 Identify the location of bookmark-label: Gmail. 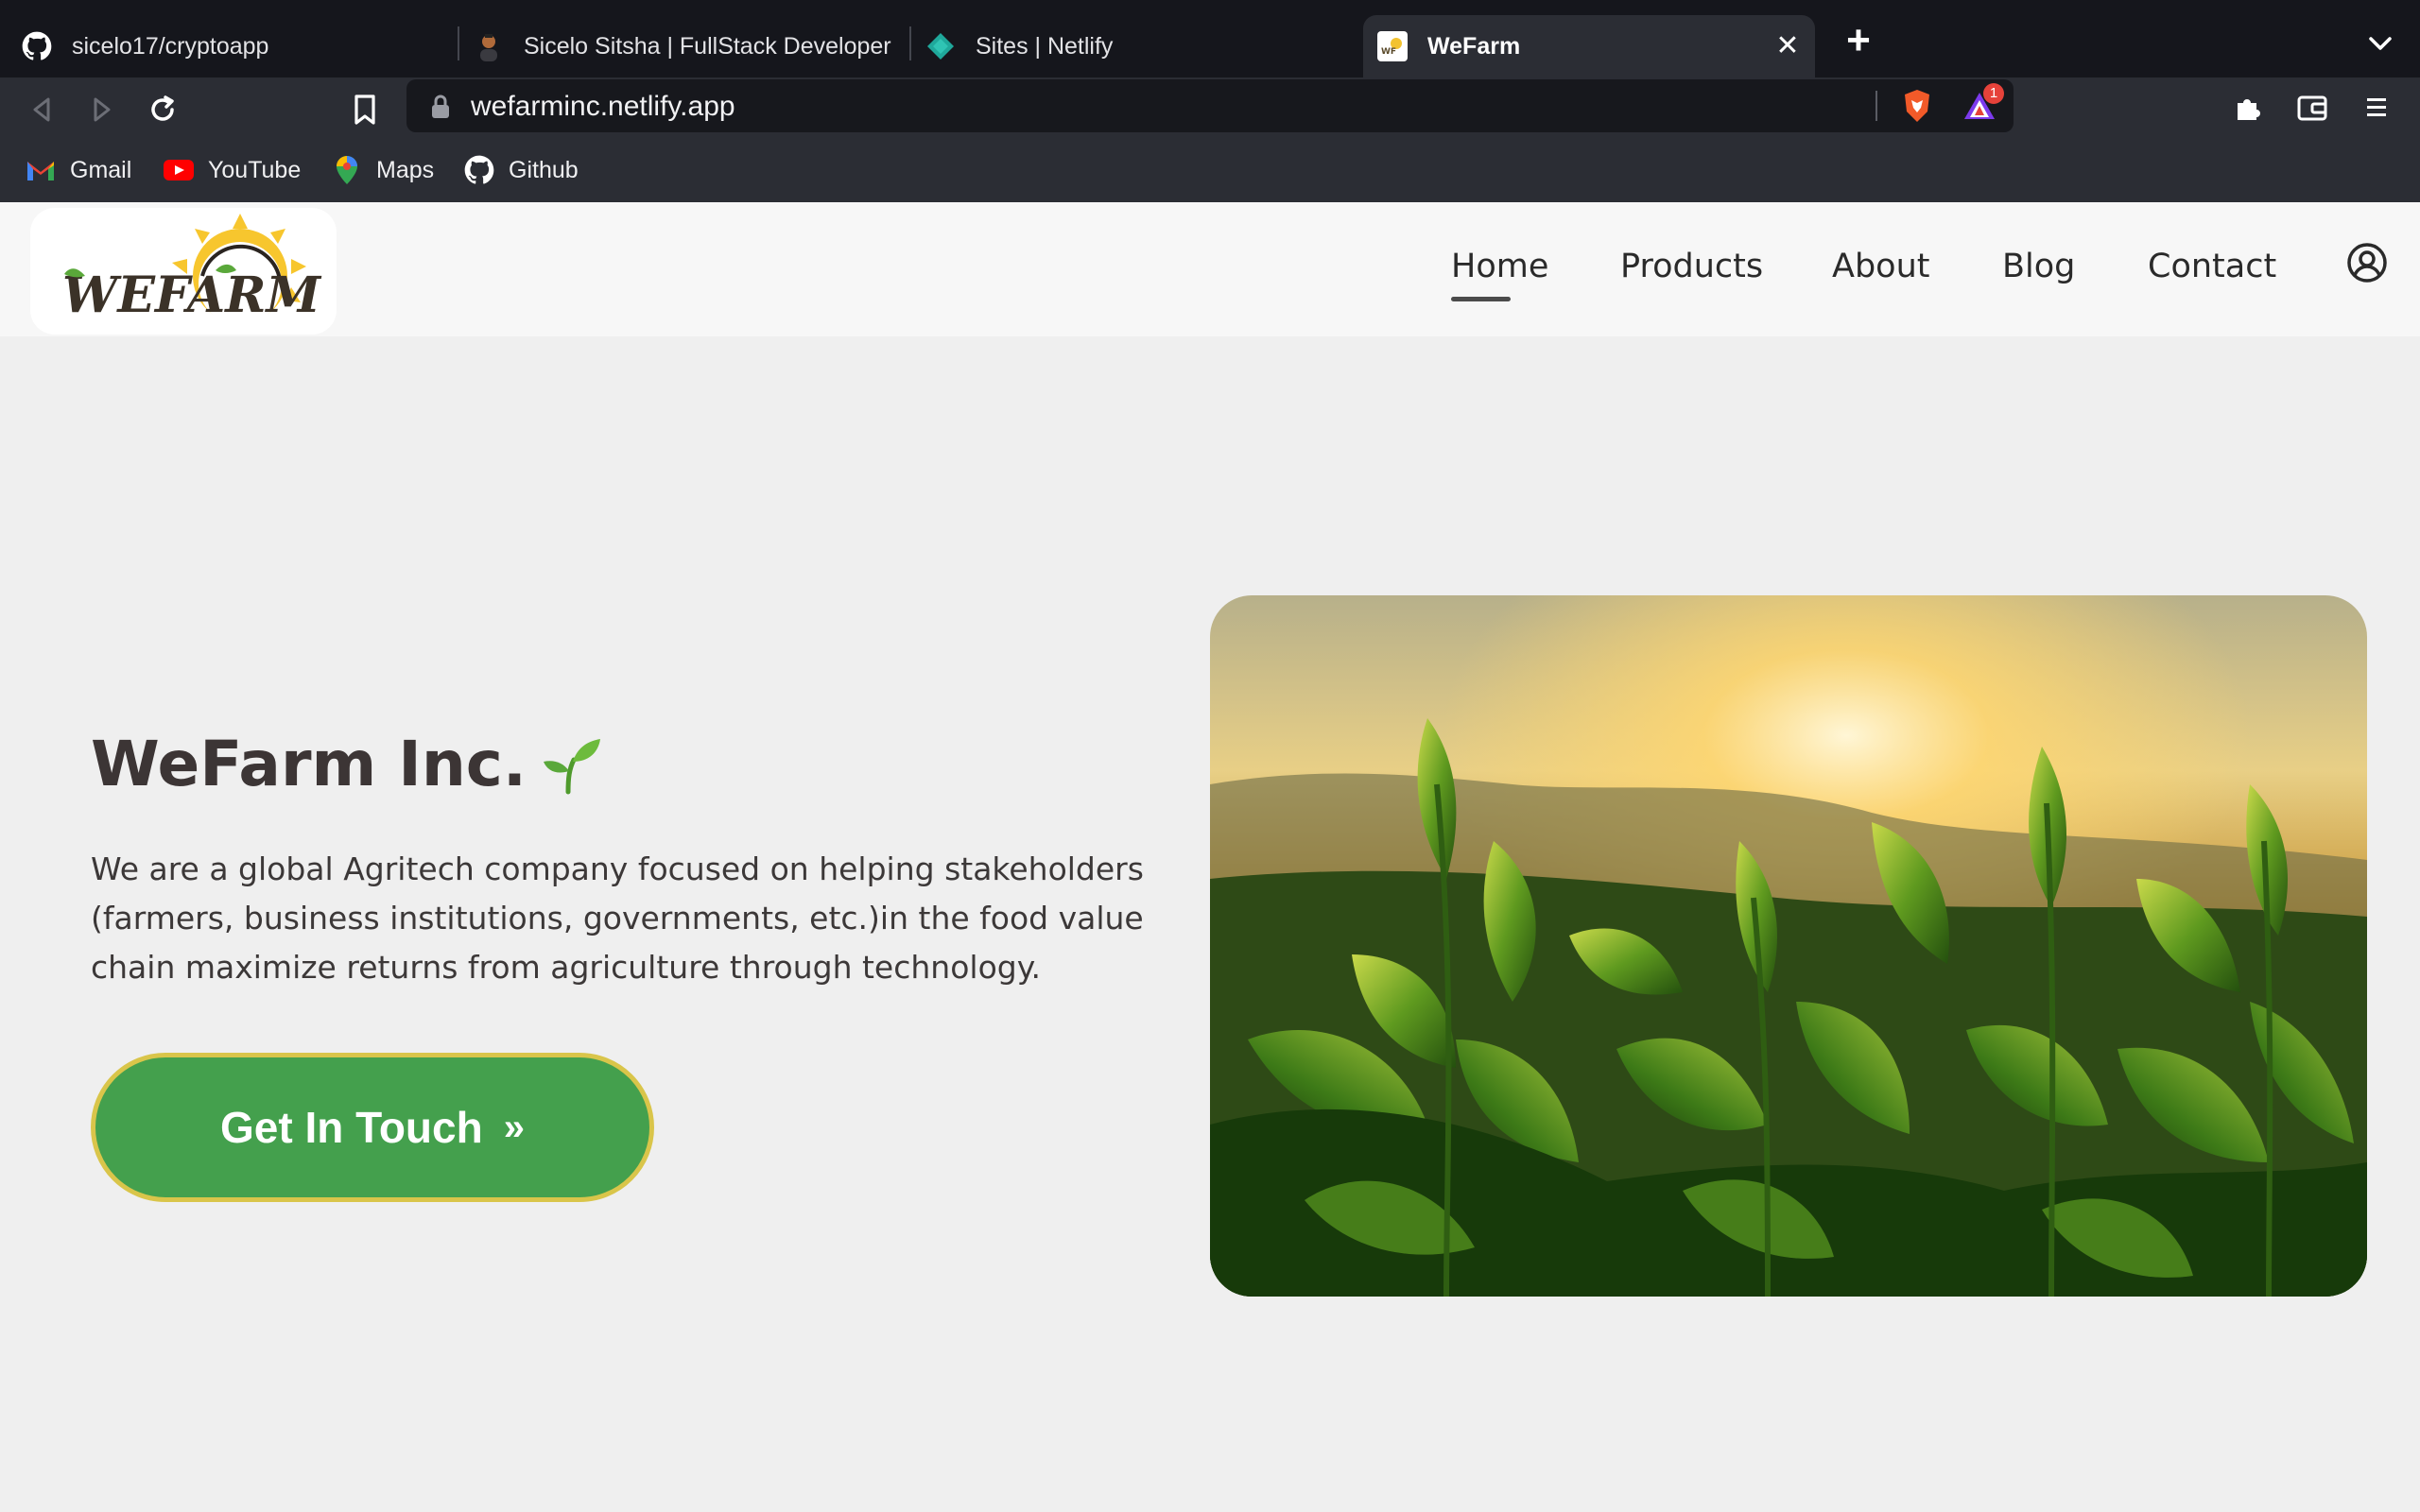
(101, 169).